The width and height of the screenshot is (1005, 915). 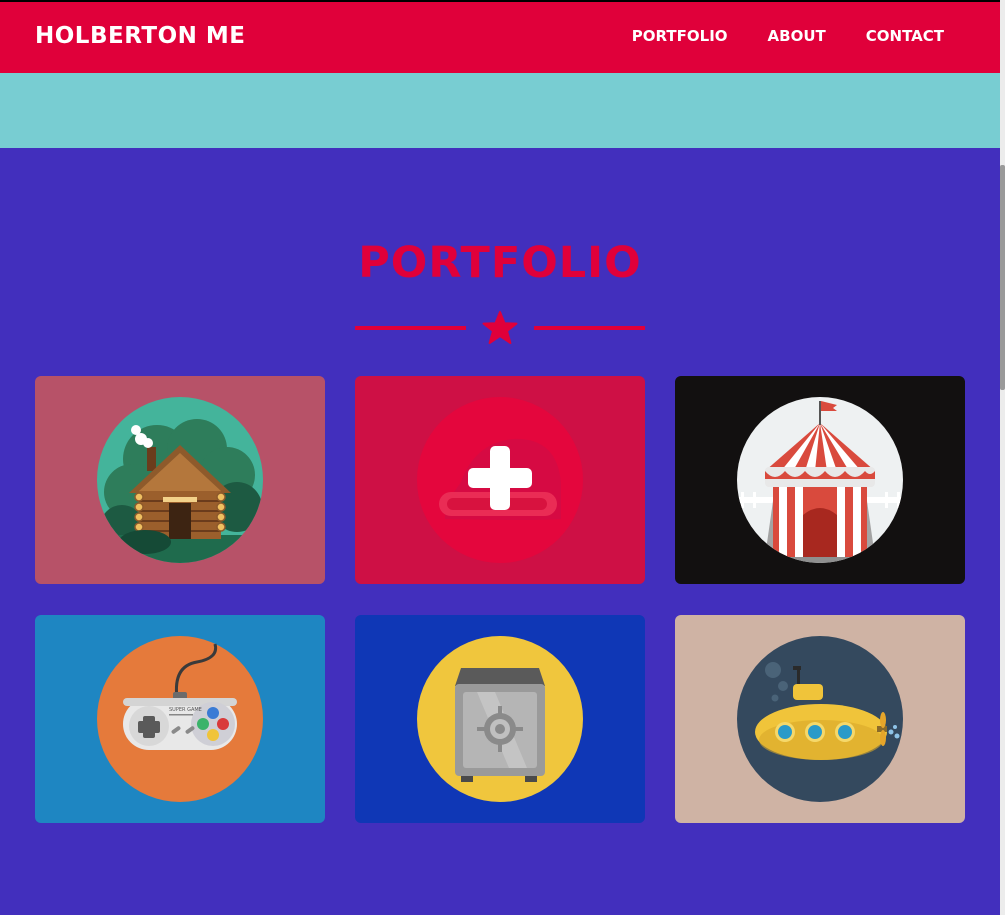 I want to click on nav-links: PORTFOLIO ABOUT CONTACT, so click(x=788, y=36).